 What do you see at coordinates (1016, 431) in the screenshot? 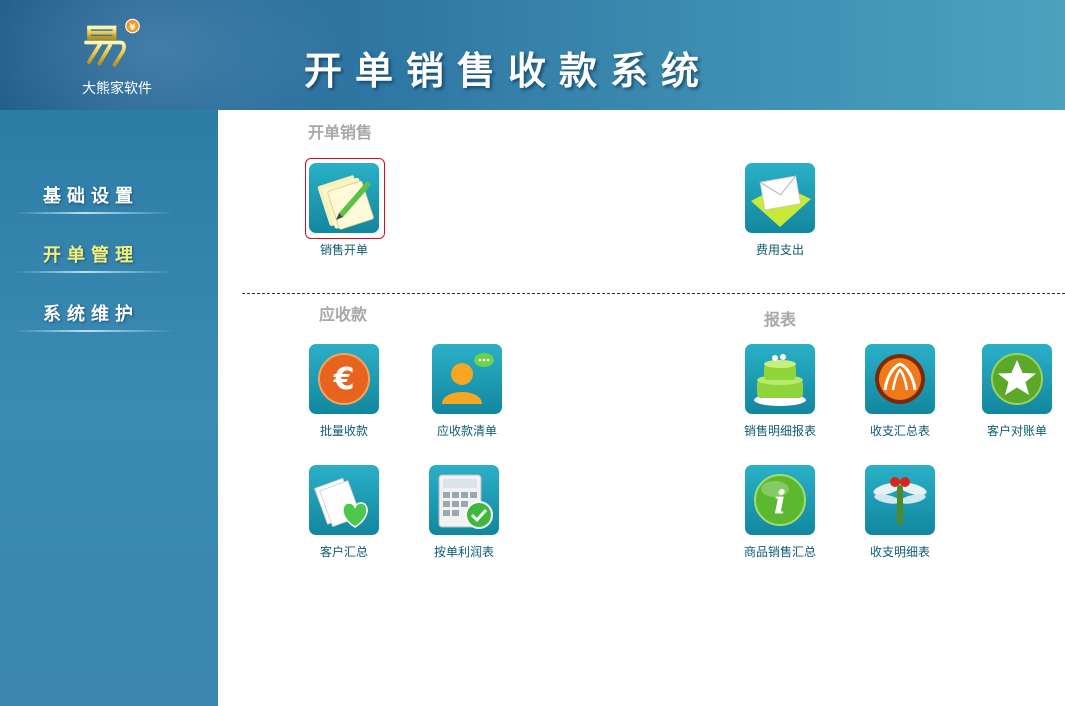
I see `tile-label: 客户对账单` at bounding box center [1016, 431].